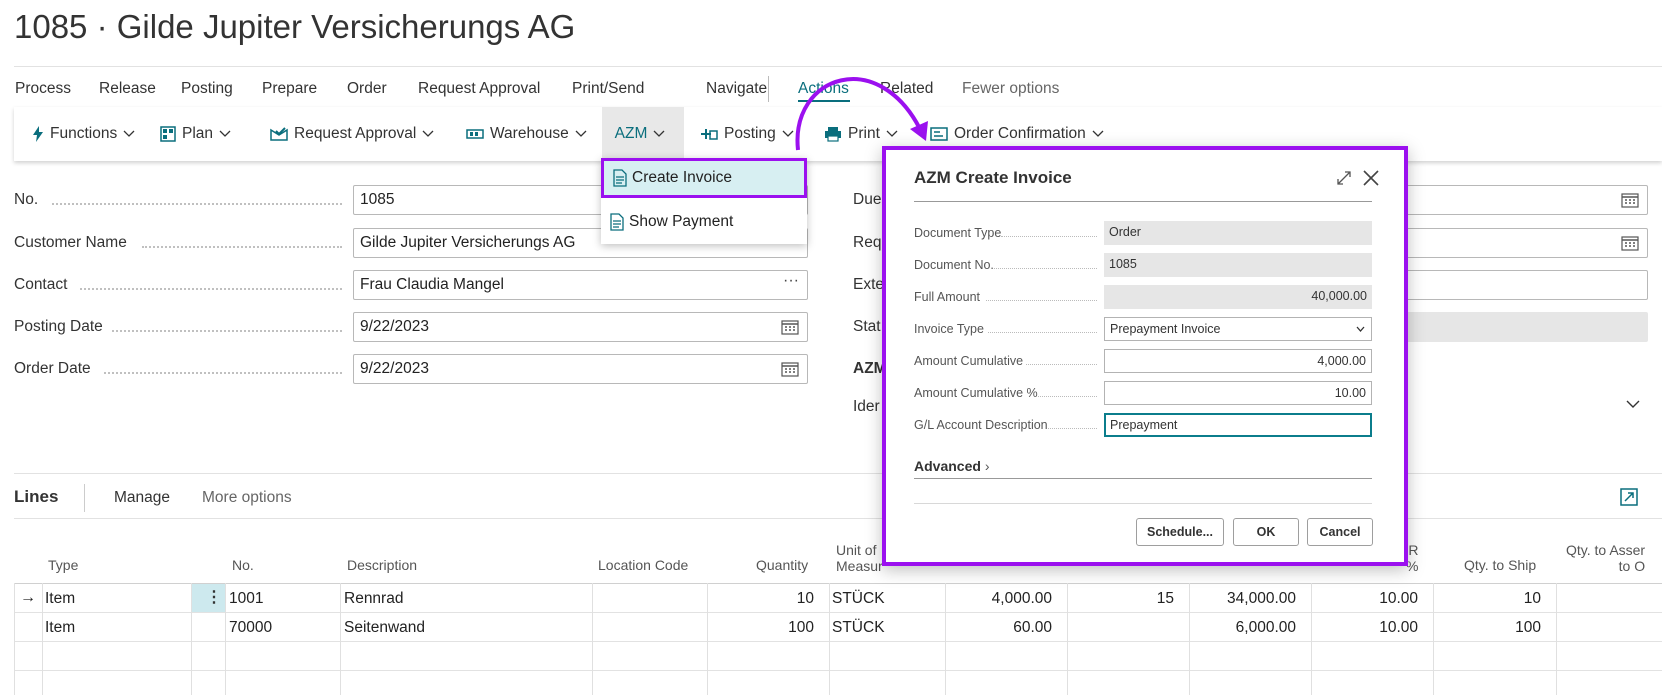 This screenshot has width=1662, height=695. Describe the element at coordinates (1242, 599) in the screenshot. I see `cell-amount: 34,000.00` at that location.